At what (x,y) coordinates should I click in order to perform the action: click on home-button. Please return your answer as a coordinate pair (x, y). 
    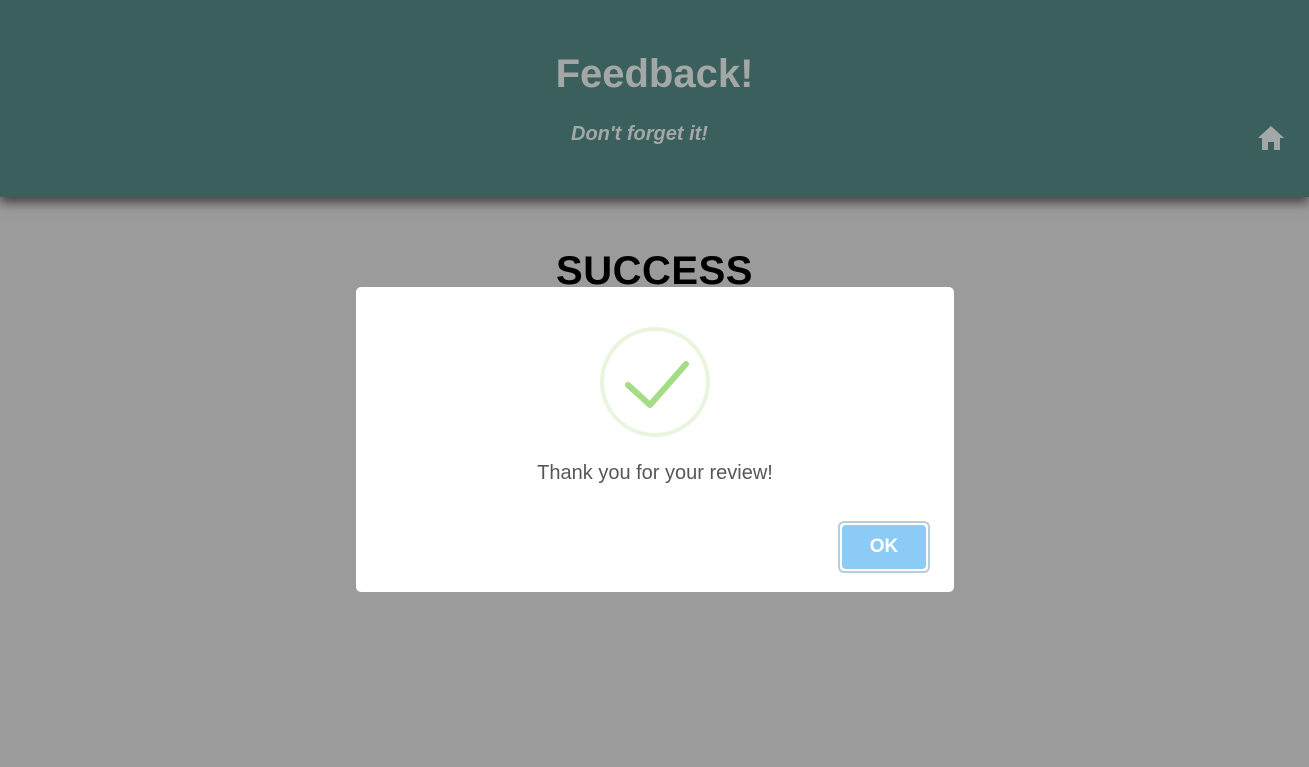
    Looking at the image, I should click on (1271, 138).